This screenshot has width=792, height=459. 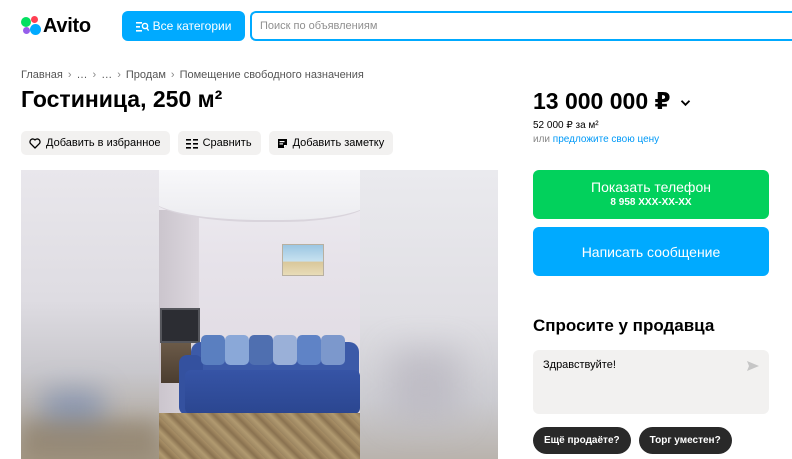 I want to click on logo-dots-icon, so click(x=31, y=26).